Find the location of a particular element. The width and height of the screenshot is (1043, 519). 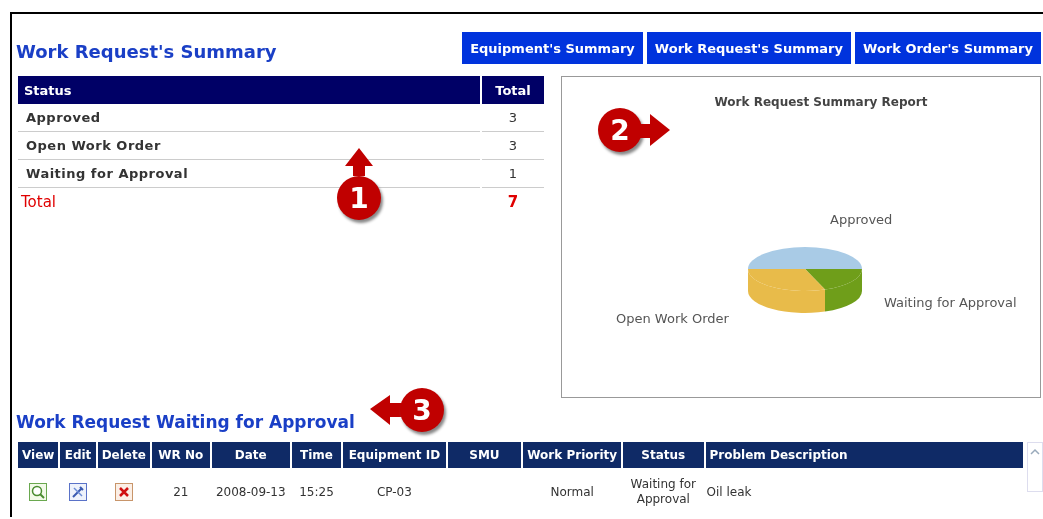

column-header: Date is located at coordinates (250, 455).